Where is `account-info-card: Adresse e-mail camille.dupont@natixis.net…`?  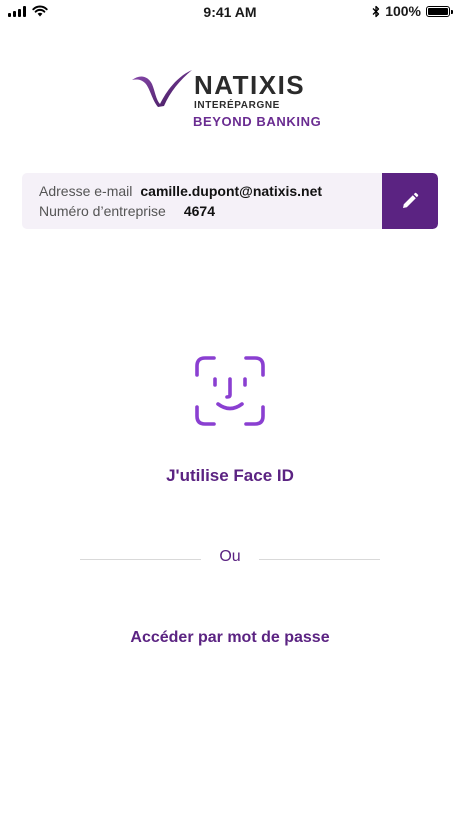 account-info-card: Adresse e-mail camille.dupont@natixis.net… is located at coordinates (230, 201).